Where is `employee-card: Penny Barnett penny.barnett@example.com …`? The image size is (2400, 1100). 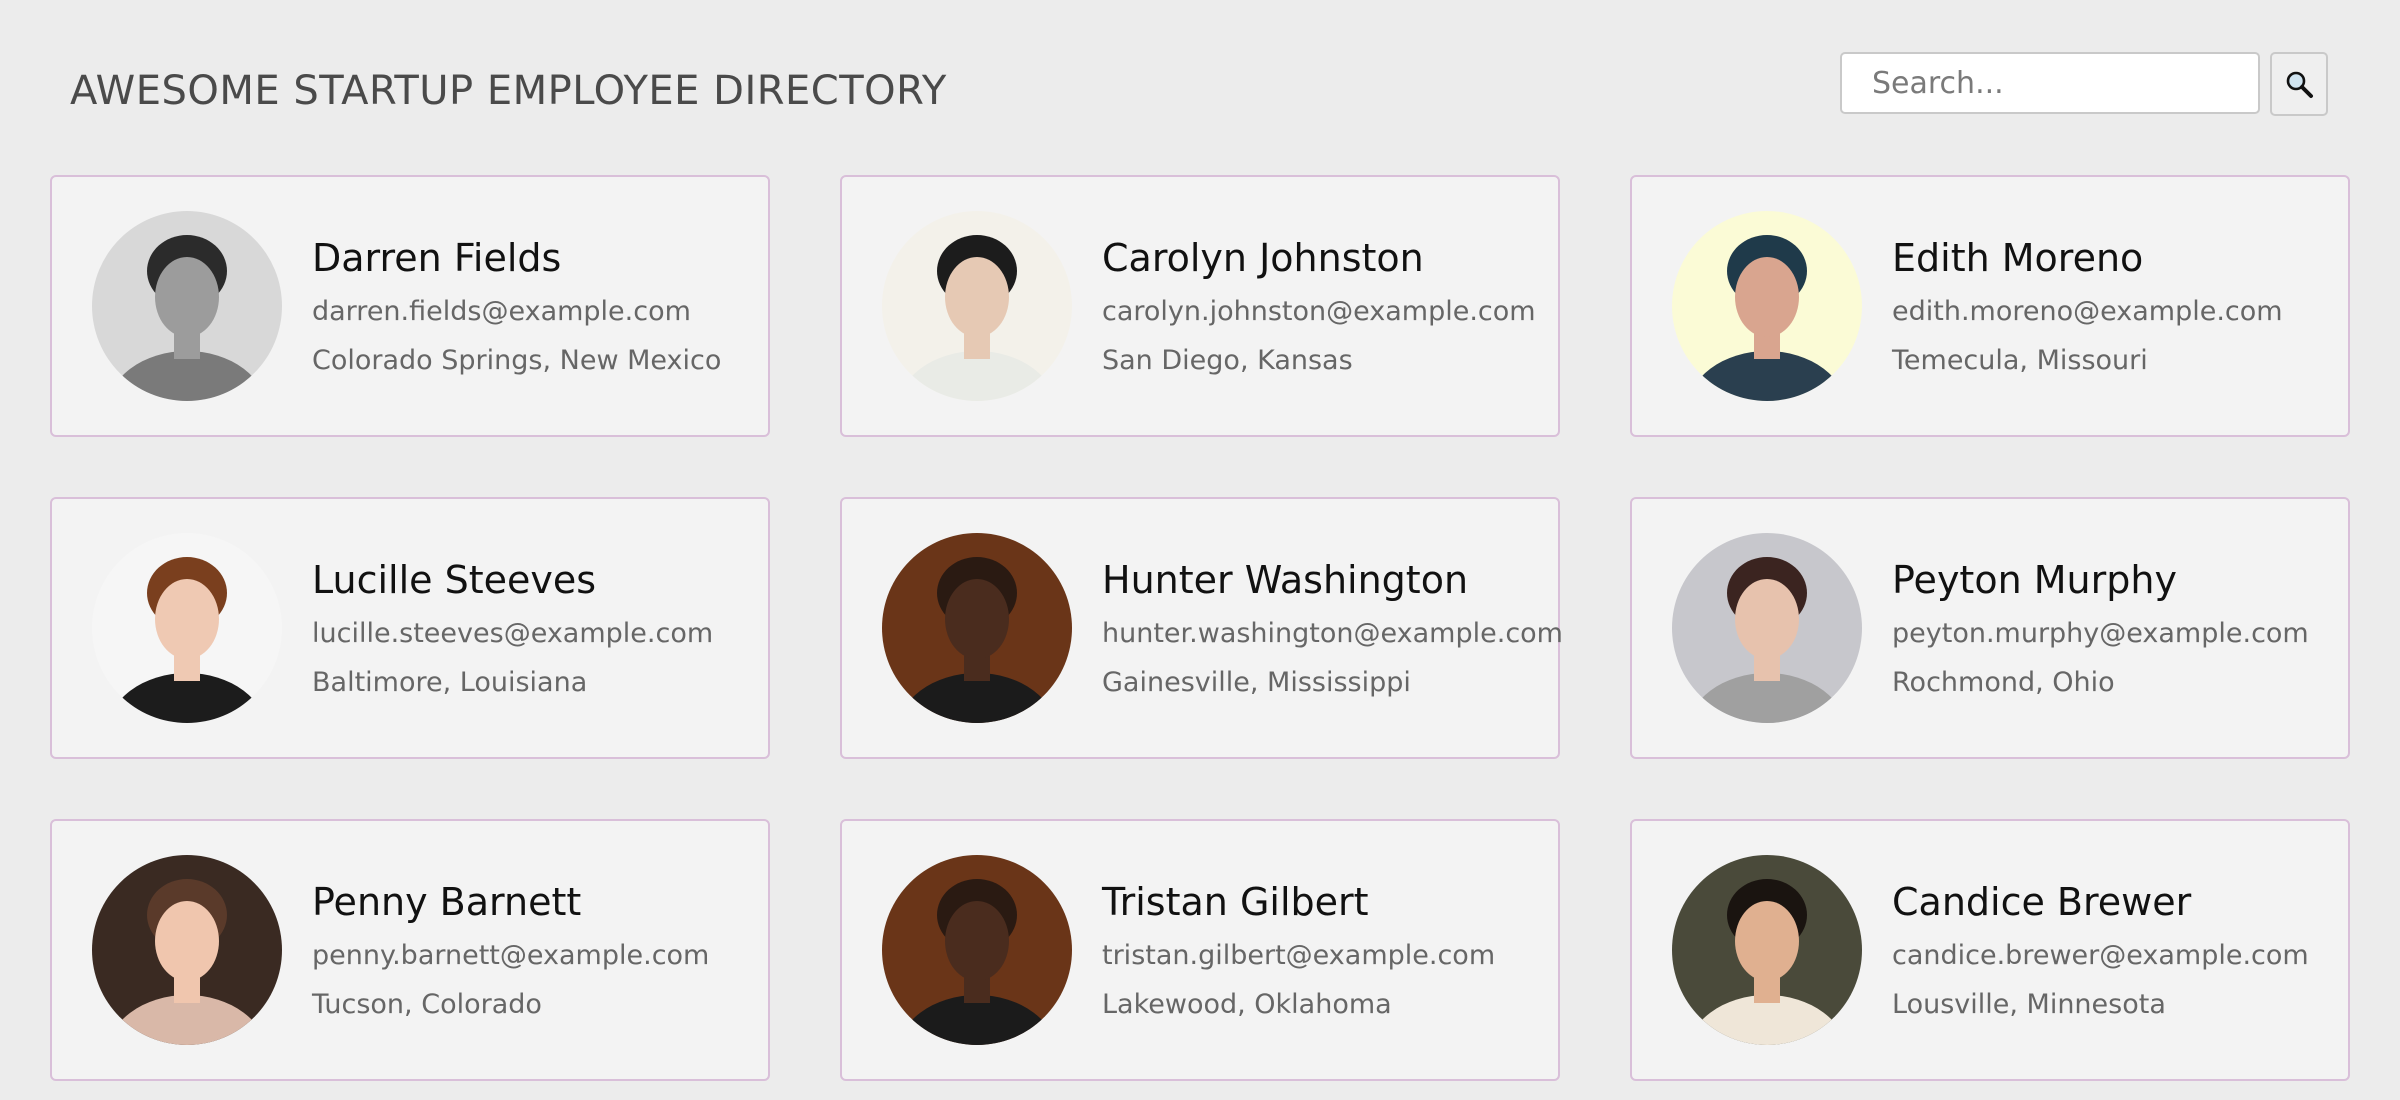 employee-card: Penny Barnett penny.barnett@example.com … is located at coordinates (410, 950).